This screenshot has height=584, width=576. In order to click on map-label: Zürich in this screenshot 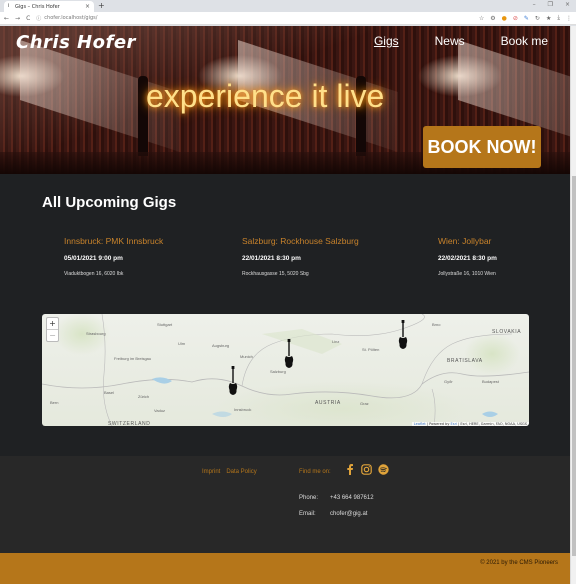, I will do `click(144, 396)`.